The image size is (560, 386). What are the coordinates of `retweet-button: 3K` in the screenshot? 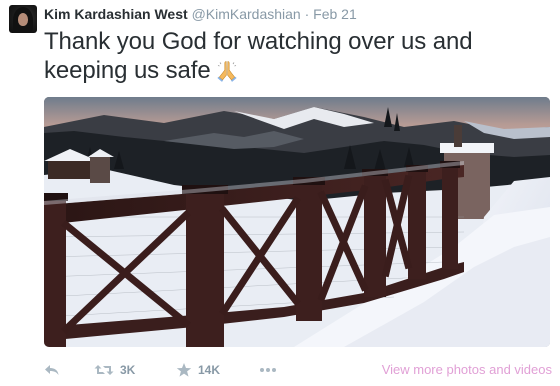 It's located at (114, 370).